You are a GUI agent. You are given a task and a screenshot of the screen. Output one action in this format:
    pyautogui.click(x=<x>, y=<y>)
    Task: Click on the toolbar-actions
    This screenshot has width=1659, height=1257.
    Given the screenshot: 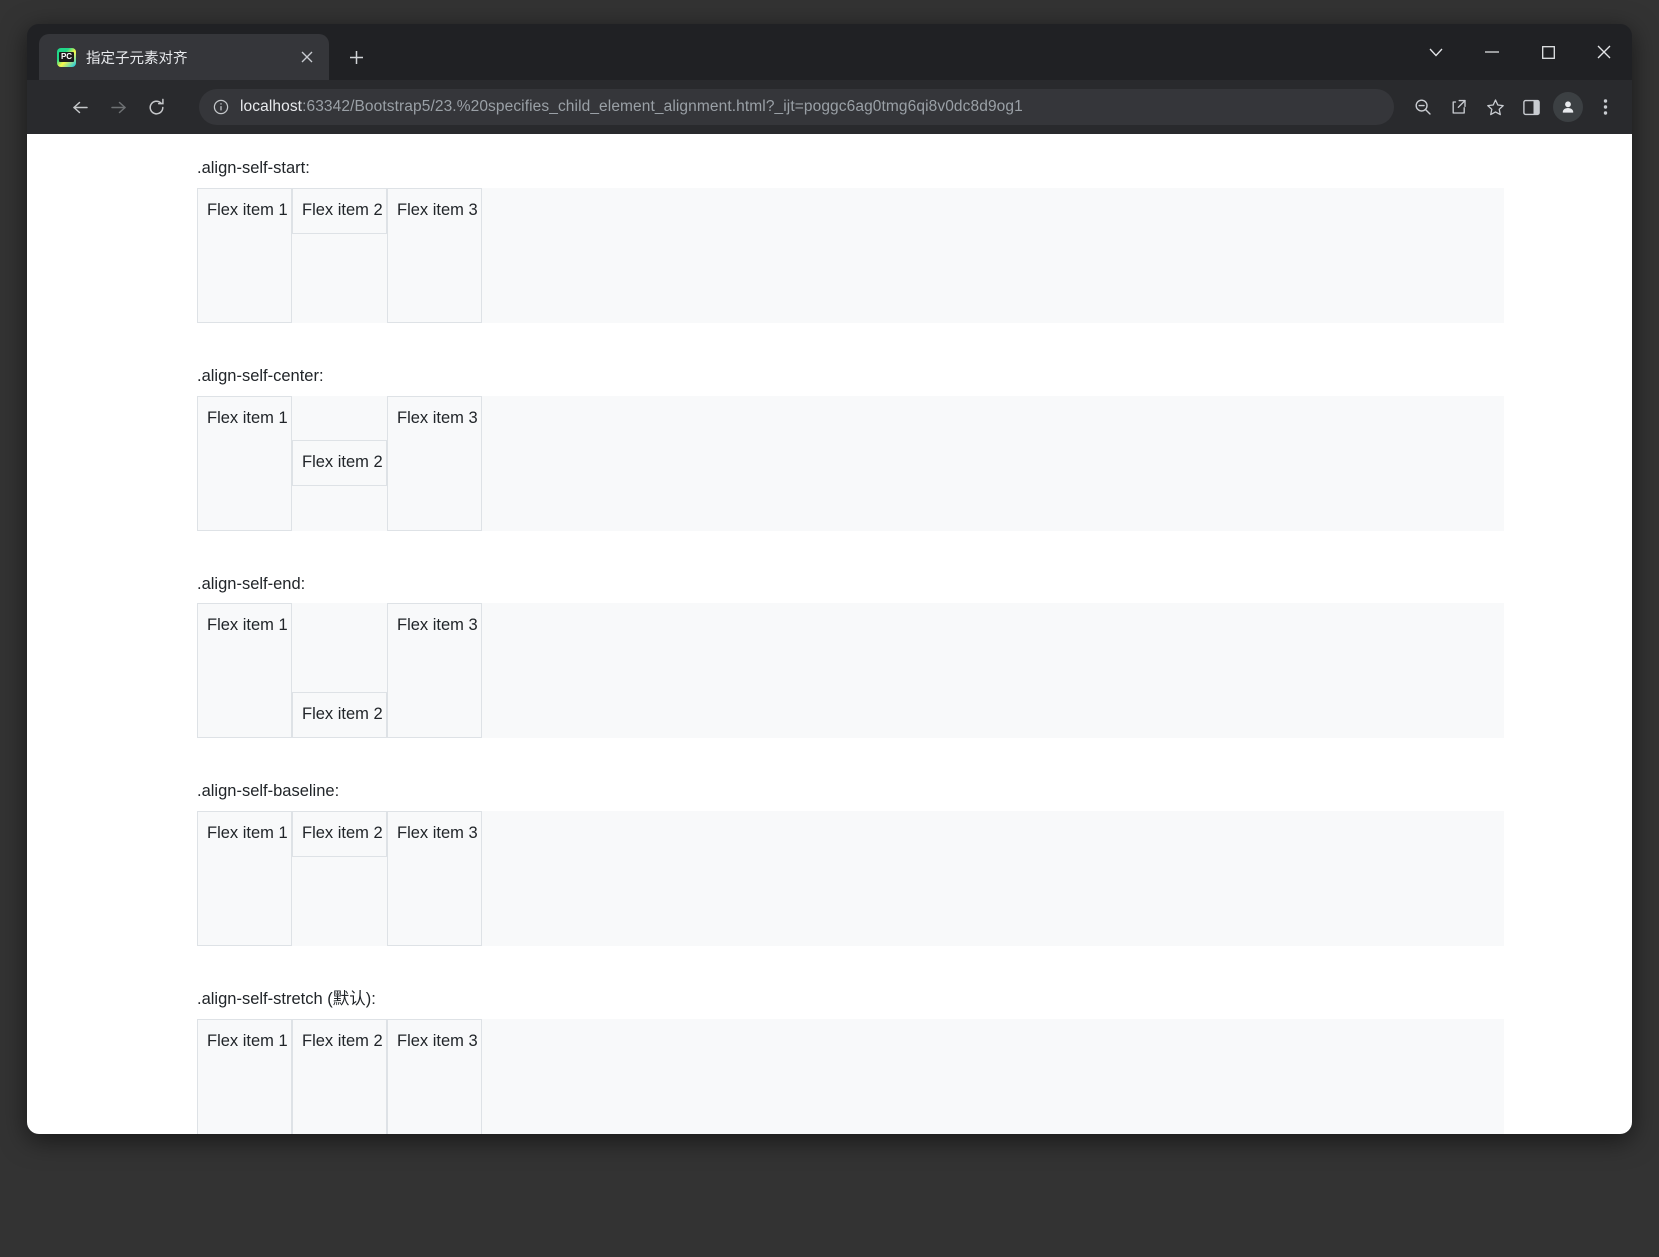 What is the action you would take?
    pyautogui.click(x=1514, y=107)
    